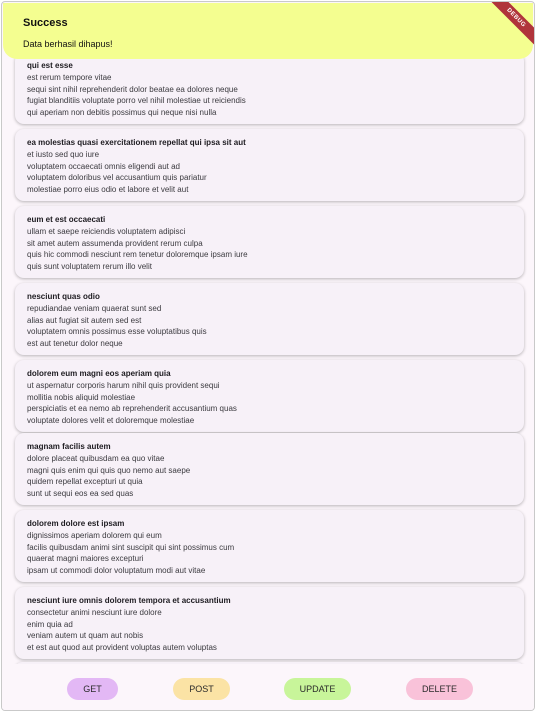 The height and width of the screenshot is (712, 536). Describe the element at coordinates (439, 689) in the screenshot. I see `delete-button: DELETE` at that location.